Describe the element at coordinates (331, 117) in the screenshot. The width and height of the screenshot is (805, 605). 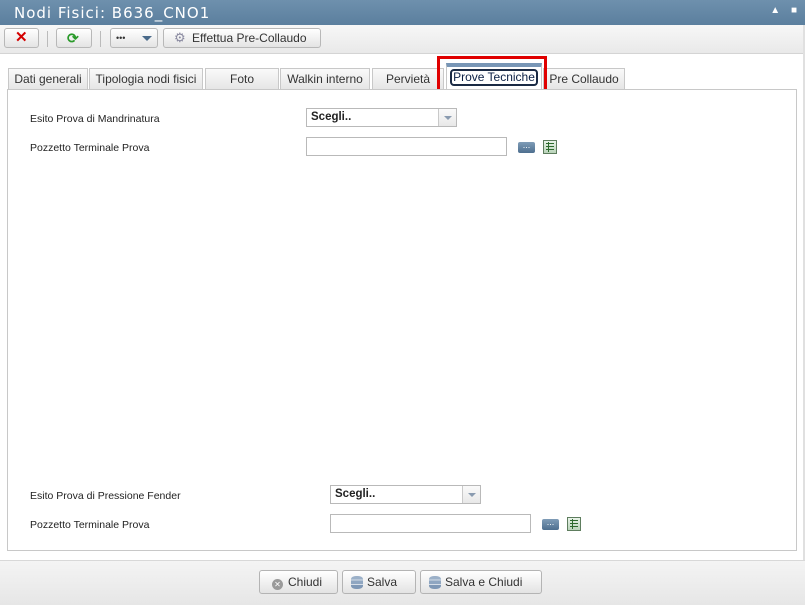
I see `mandrinatura-value: Scegli..` at that location.